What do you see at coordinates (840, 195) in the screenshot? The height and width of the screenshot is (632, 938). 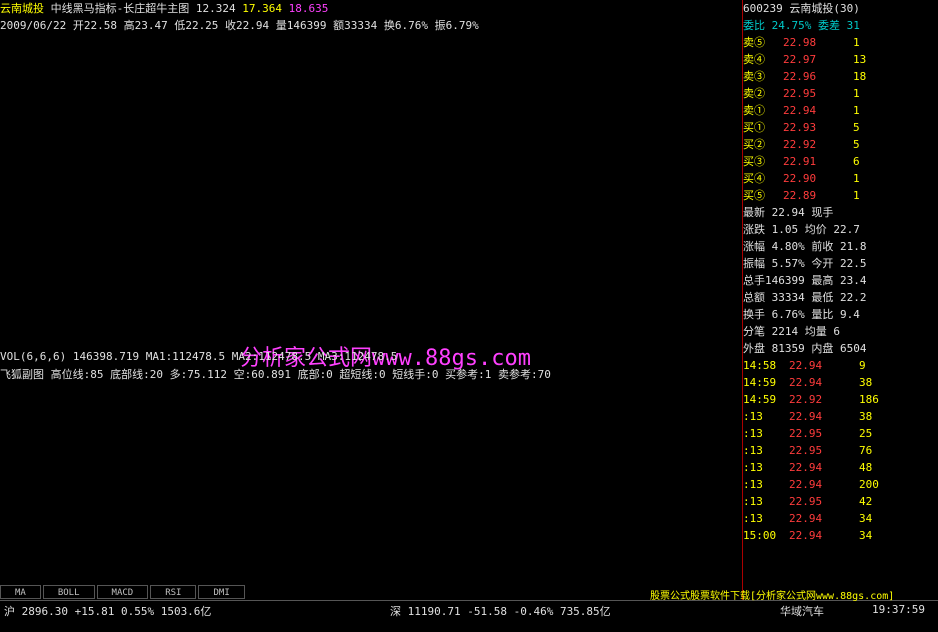 I see `book-row: 买⑤ 22.89 1` at bounding box center [840, 195].